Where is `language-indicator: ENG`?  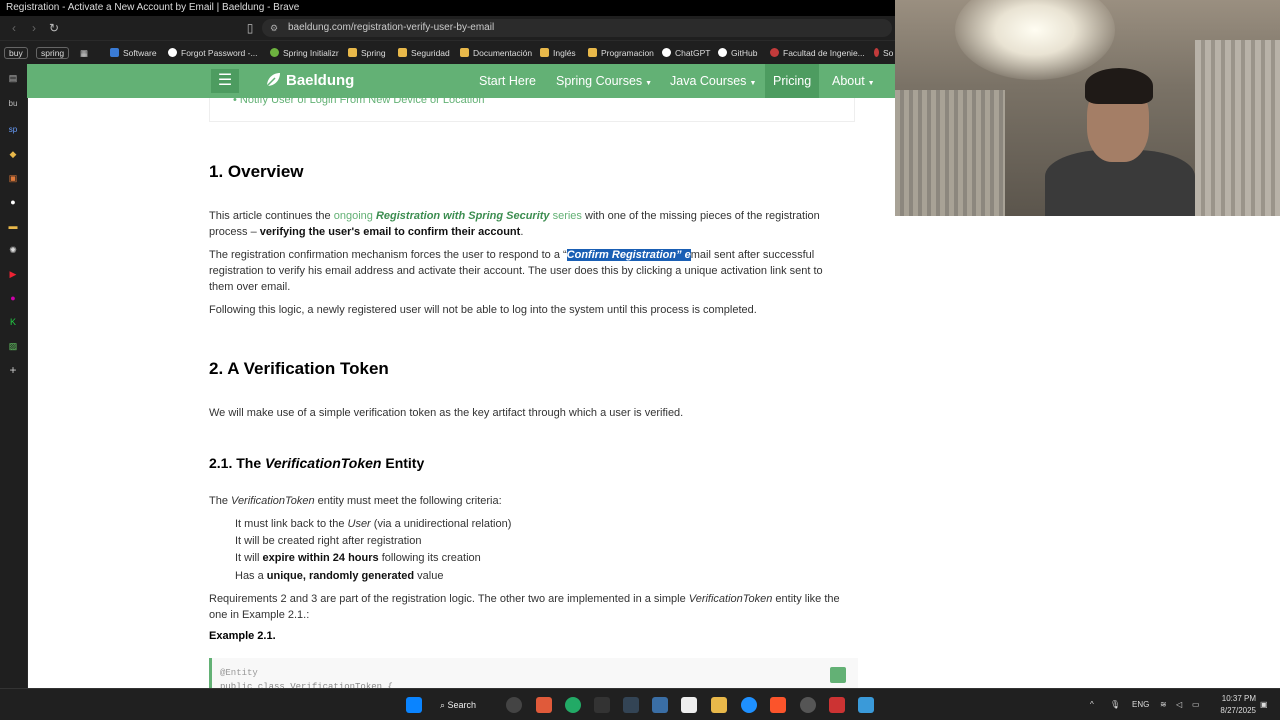 language-indicator: ENG is located at coordinates (1140, 705).